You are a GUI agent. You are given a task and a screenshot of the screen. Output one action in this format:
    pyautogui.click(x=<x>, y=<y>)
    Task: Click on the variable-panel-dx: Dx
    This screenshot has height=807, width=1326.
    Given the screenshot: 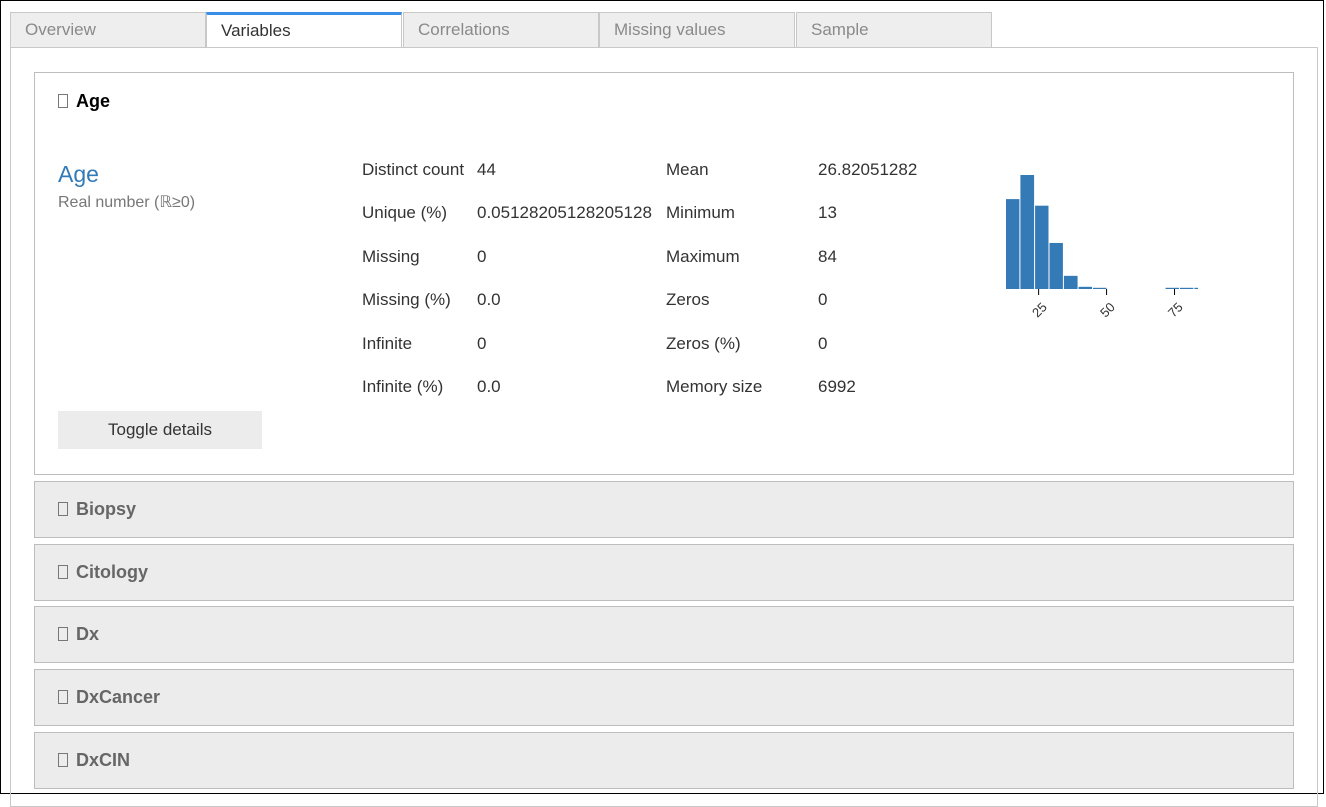 What is the action you would take?
    pyautogui.click(x=664, y=634)
    